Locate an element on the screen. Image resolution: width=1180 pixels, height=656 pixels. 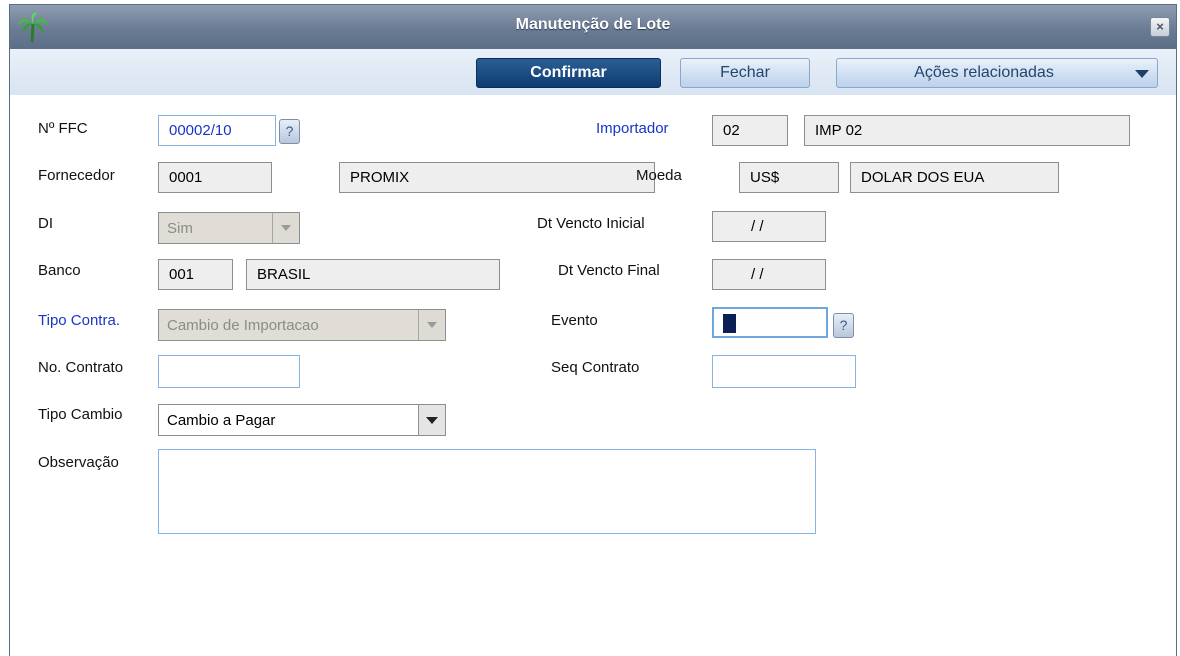
di-value: Sim is located at coordinates (180, 228).